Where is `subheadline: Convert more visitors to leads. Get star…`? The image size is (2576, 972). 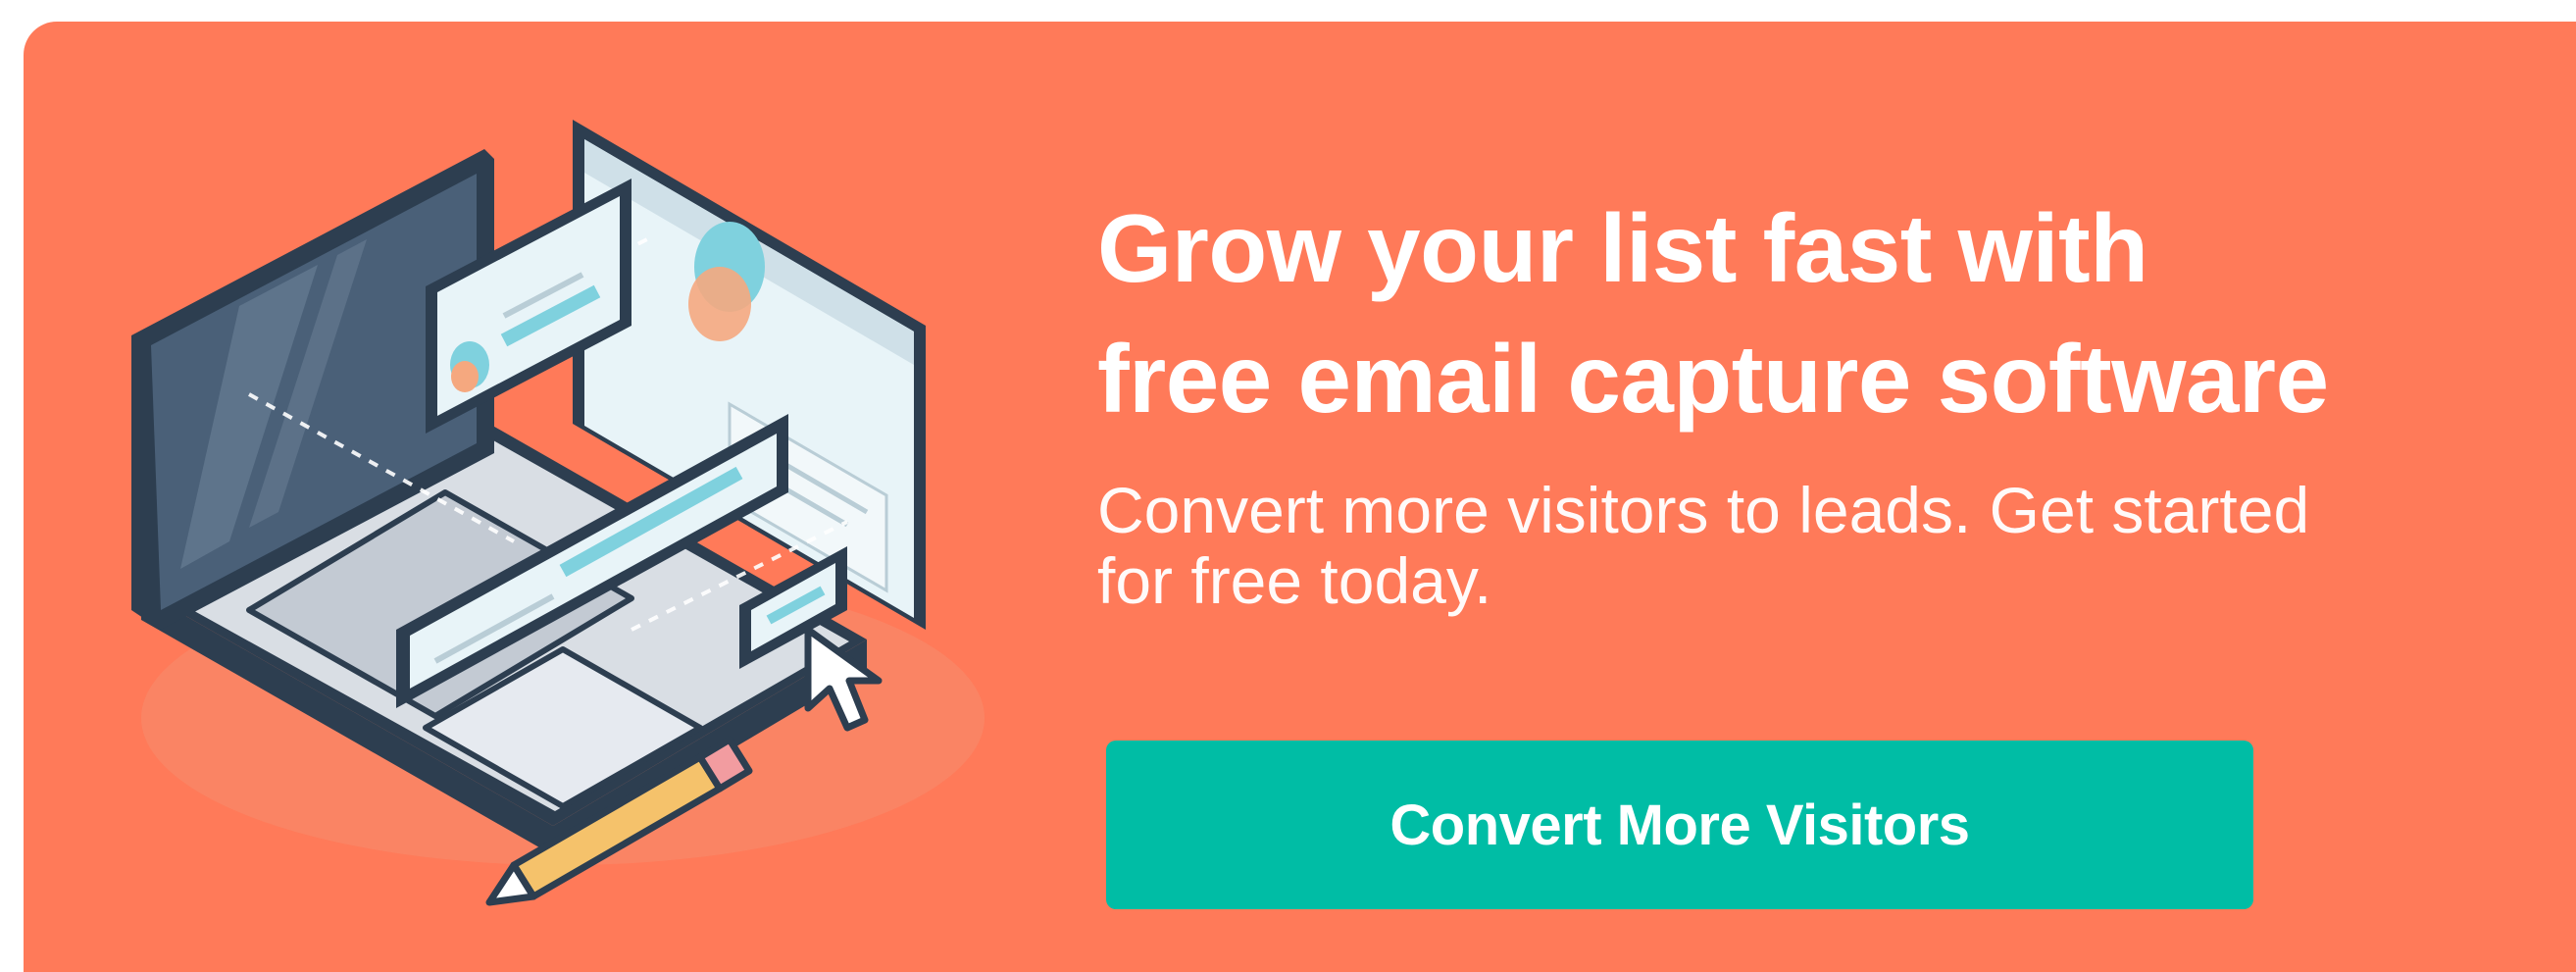
subheadline: Convert more visitors to leads. Get star… is located at coordinates (1808, 545).